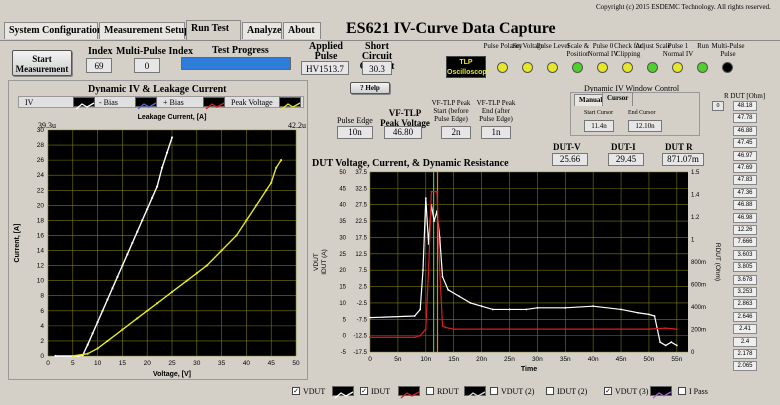 Image resolution: width=780 pixels, height=405 pixels. I want to click on vf-tlp-peak-value: 46.80, so click(403, 132).